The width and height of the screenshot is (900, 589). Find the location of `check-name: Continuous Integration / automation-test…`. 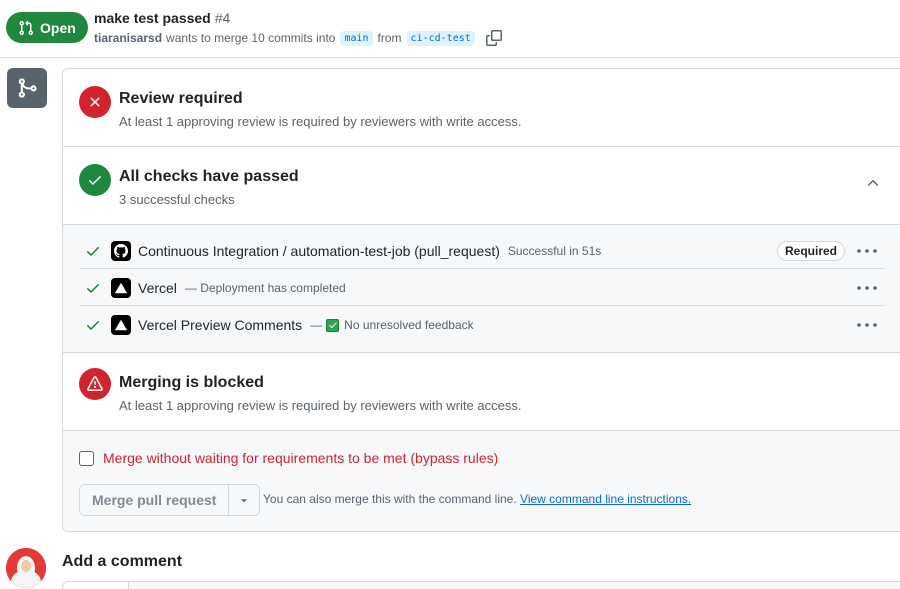

check-name: Continuous Integration / automation-test… is located at coordinates (319, 251).